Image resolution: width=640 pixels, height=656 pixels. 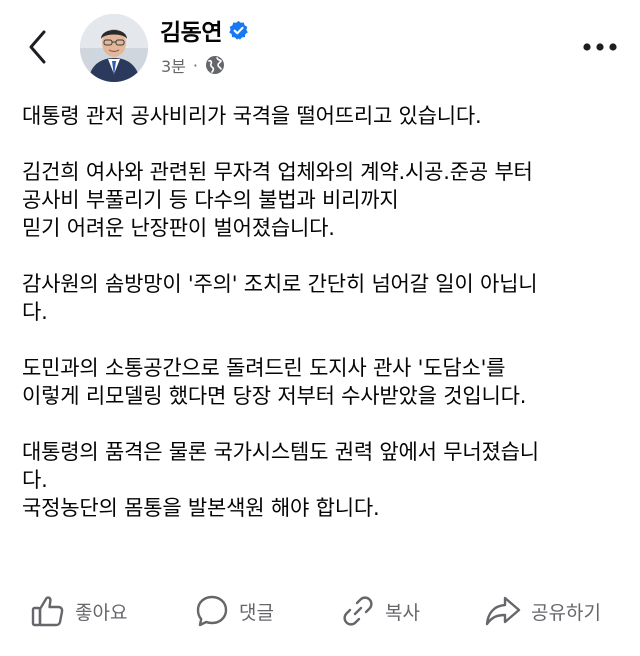 I want to click on share-arrow-icon, so click(x=503, y=611).